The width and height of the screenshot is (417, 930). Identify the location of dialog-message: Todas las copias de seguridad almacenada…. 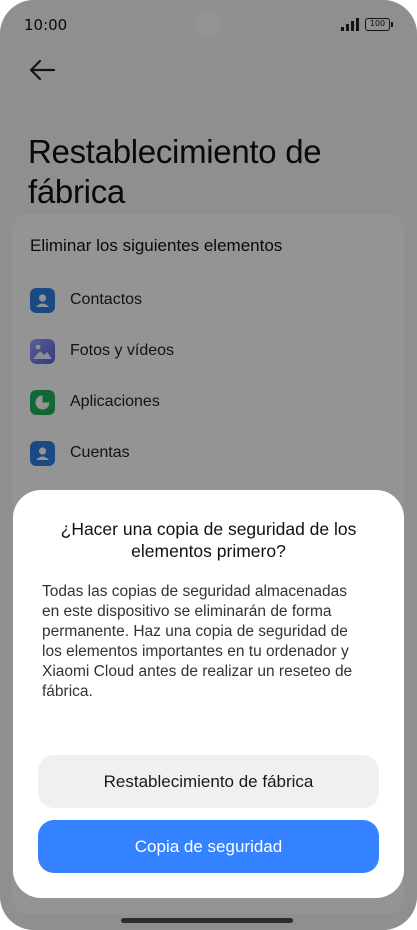
(197, 641).